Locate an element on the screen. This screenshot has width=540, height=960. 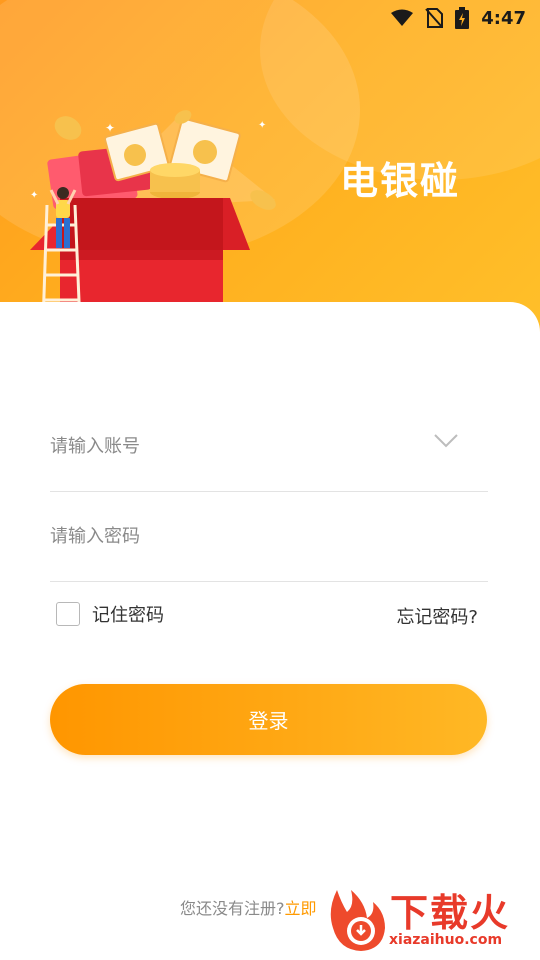
status-bar: 4:47 is located at coordinates (270, 18).